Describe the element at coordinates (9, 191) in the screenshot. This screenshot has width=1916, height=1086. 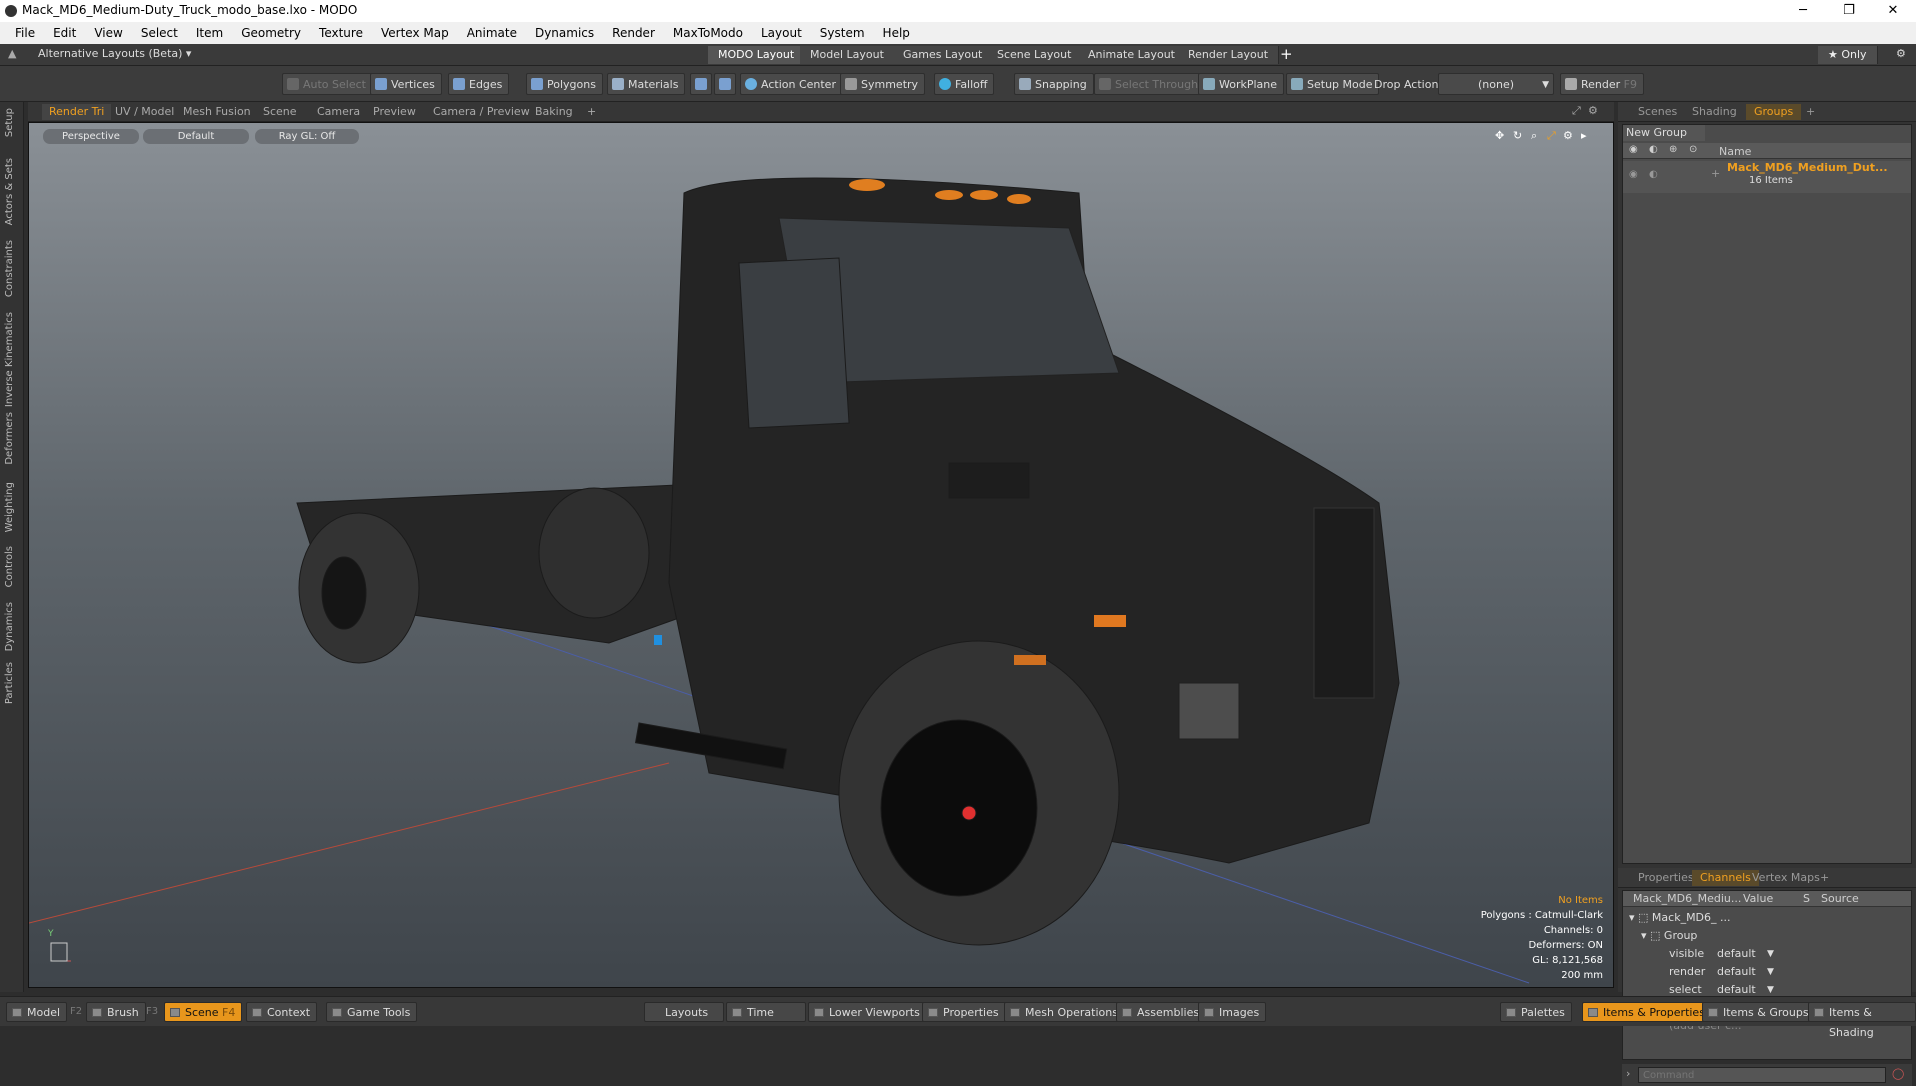
I see `vtab-actors-sets: Actors & Sets` at that location.